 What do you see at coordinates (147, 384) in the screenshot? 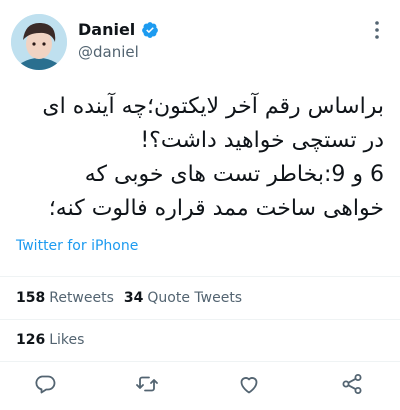
I see `retweet-icon` at bounding box center [147, 384].